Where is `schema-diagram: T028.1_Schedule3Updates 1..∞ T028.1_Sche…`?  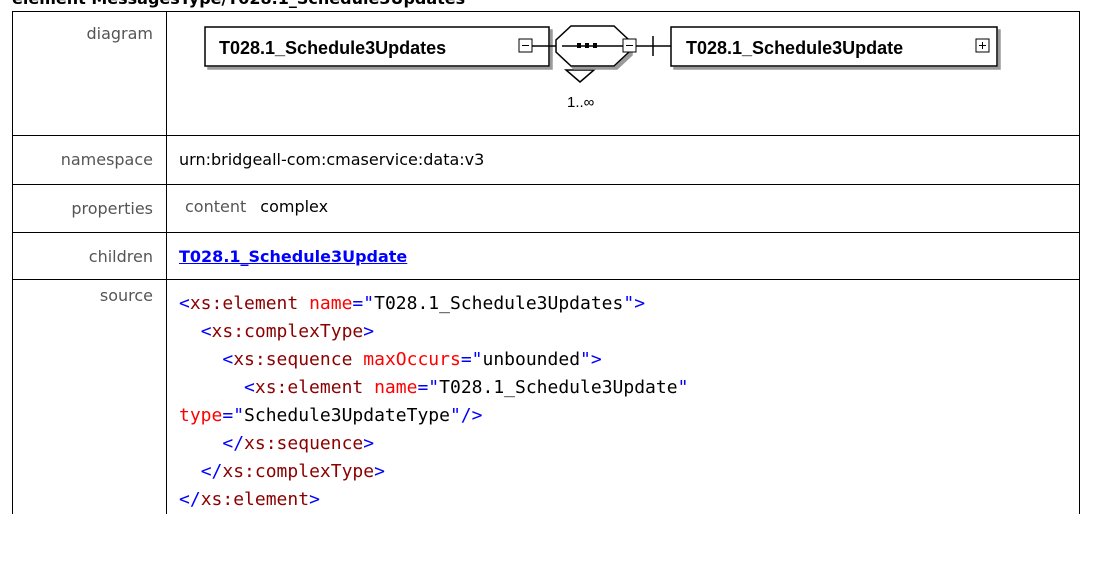 schema-diagram: T028.1_Schedule3Updates 1..∞ T028.1_Sche… is located at coordinates (601, 68).